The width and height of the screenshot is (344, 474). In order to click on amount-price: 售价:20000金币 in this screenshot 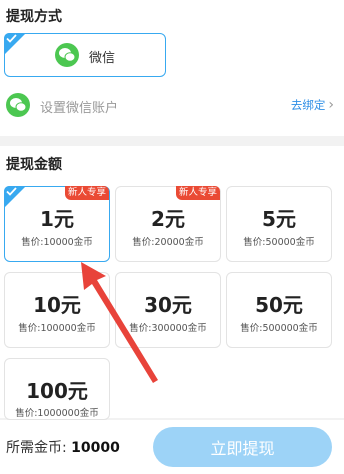, I will do `click(168, 242)`.